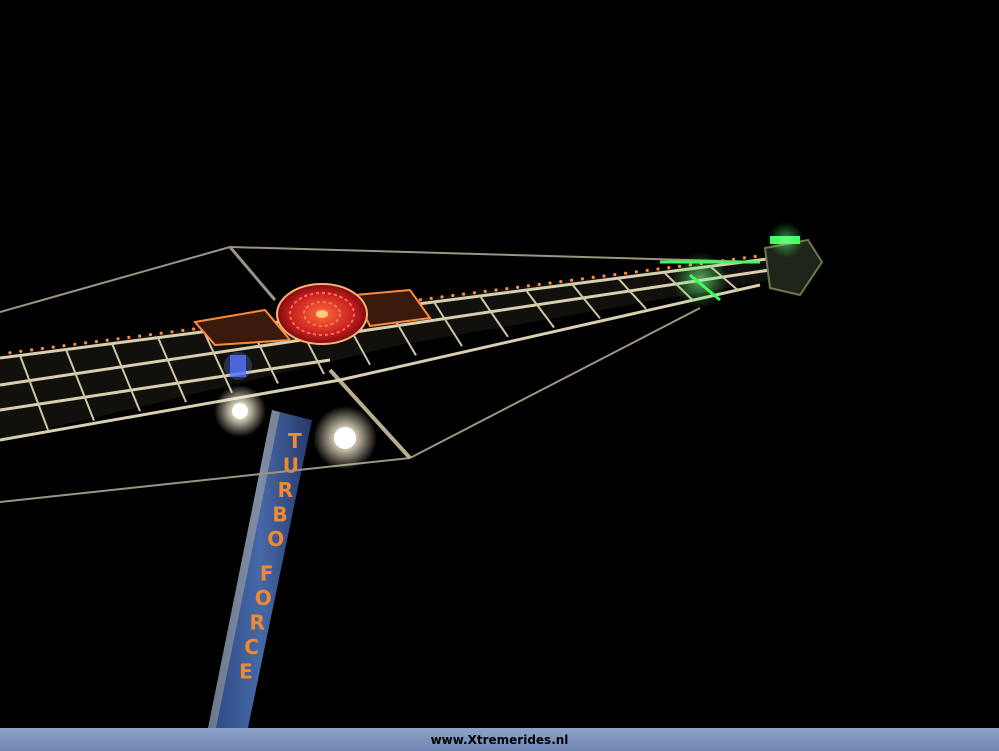 The width and height of the screenshot is (999, 751). Describe the element at coordinates (246, 671) in the screenshot. I see `tower-letter: E` at that location.